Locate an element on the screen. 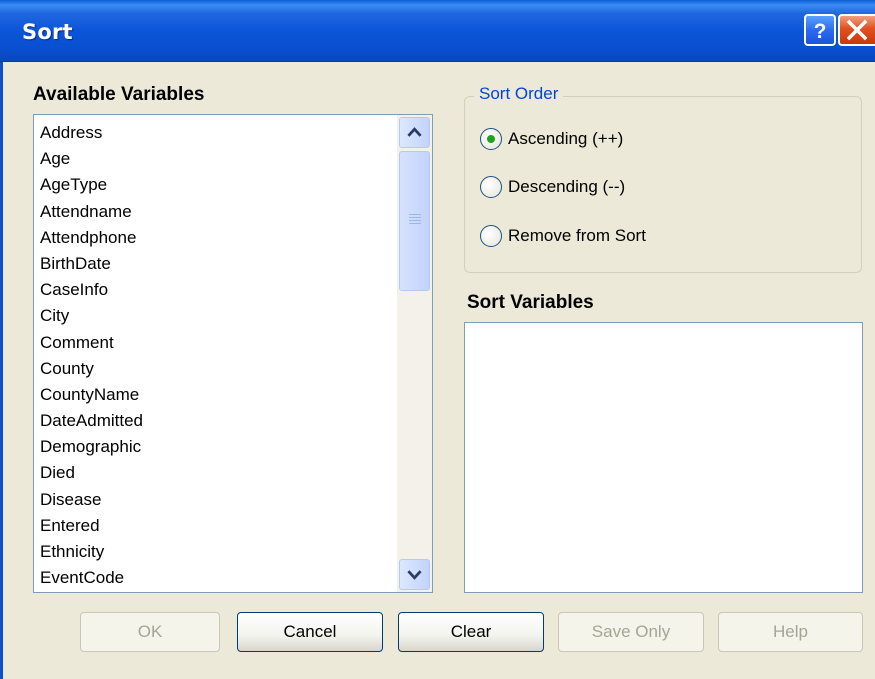  title-bar: Sort ? is located at coordinates (437, 31).